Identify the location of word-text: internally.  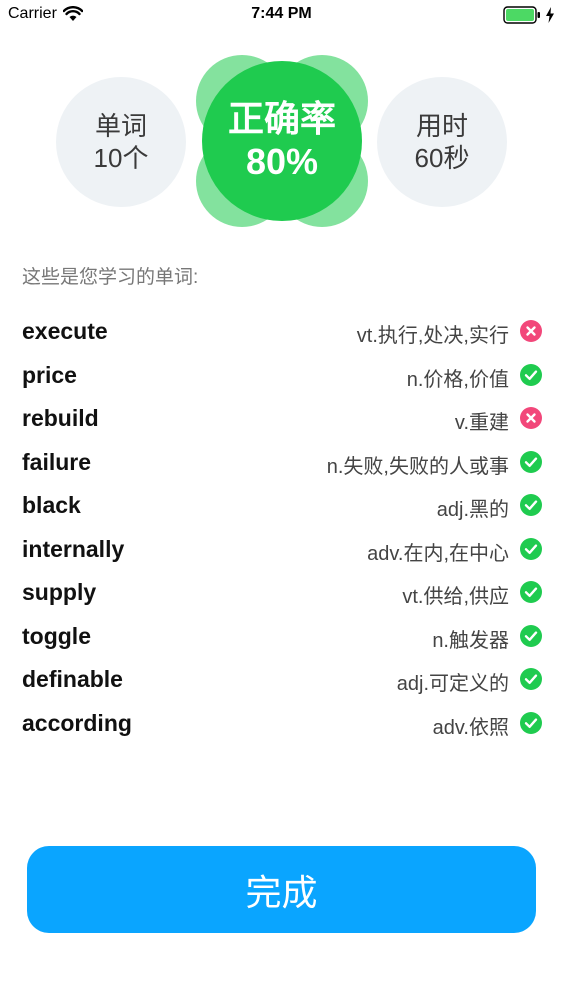
(73, 548).